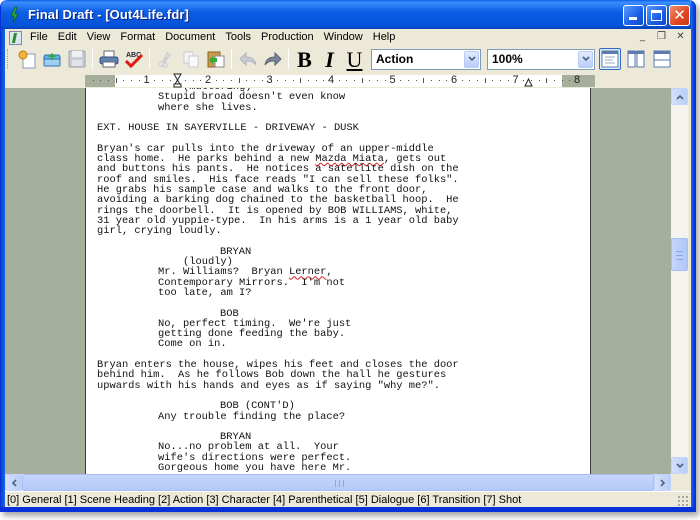 The image size is (700, 520). Describe the element at coordinates (238, 37) in the screenshot. I see `menu-tools: Tools` at that location.